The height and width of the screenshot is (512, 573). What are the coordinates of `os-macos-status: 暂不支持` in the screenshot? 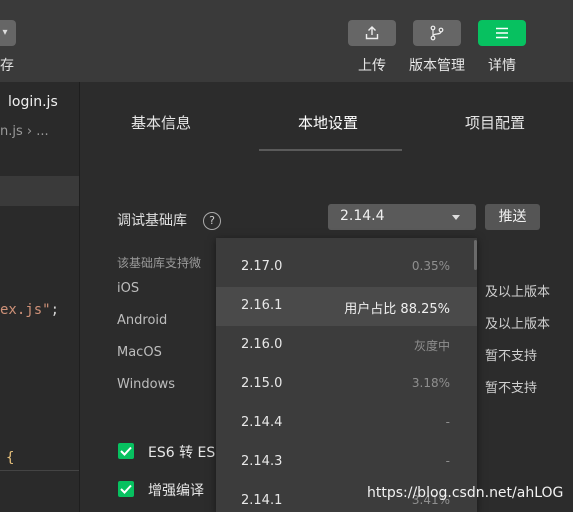 It's located at (511, 356).